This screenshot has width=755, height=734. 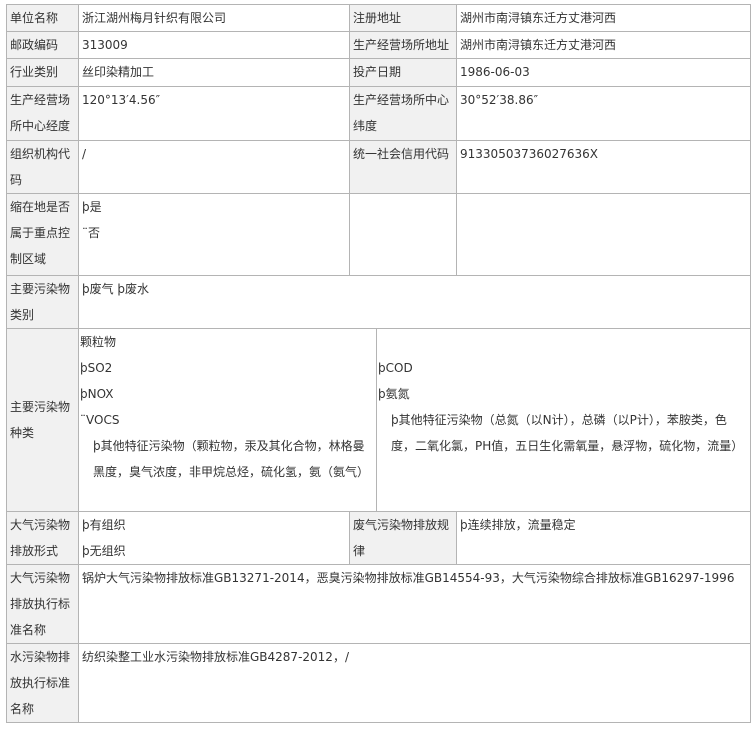 What do you see at coordinates (403, 167) in the screenshot?
I see `credit-code-label: 统一社会信用代码` at bounding box center [403, 167].